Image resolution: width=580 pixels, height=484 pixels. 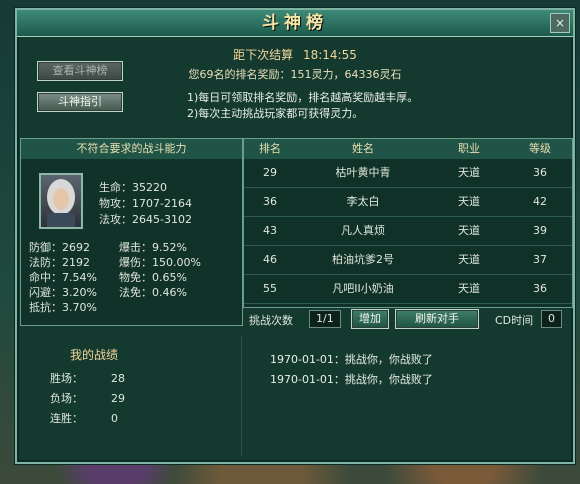 What do you see at coordinates (59, 247) in the screenshot?
I see `stat-defense: 防御：2692` at bounding box center [59, 247].